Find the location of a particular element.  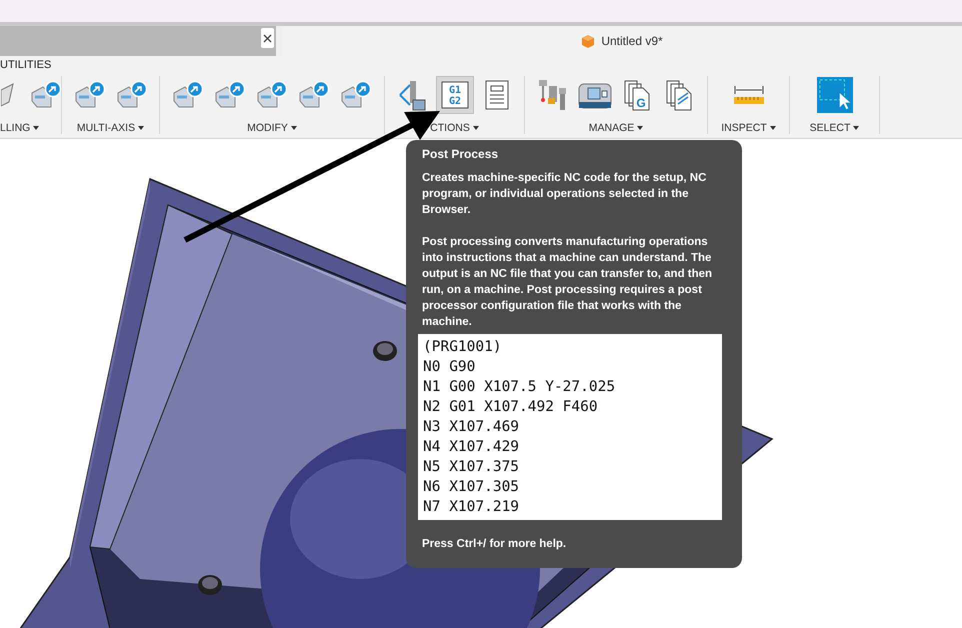

toolbar-group-menu: MULTI-AXIS is located at coordinates (110, 128).